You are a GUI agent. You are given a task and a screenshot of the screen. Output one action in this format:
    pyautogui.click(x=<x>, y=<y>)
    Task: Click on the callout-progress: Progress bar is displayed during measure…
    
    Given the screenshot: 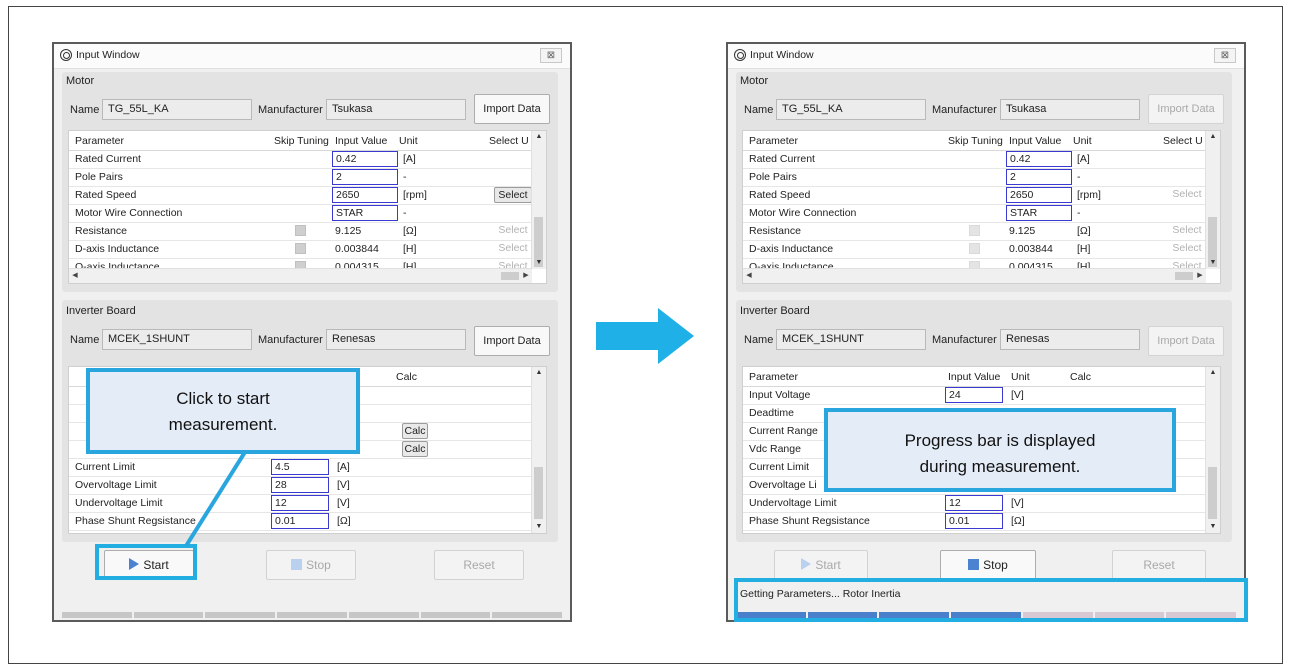 What is the action you would take?
    pyautogui.click(x=1000, y=450)
    